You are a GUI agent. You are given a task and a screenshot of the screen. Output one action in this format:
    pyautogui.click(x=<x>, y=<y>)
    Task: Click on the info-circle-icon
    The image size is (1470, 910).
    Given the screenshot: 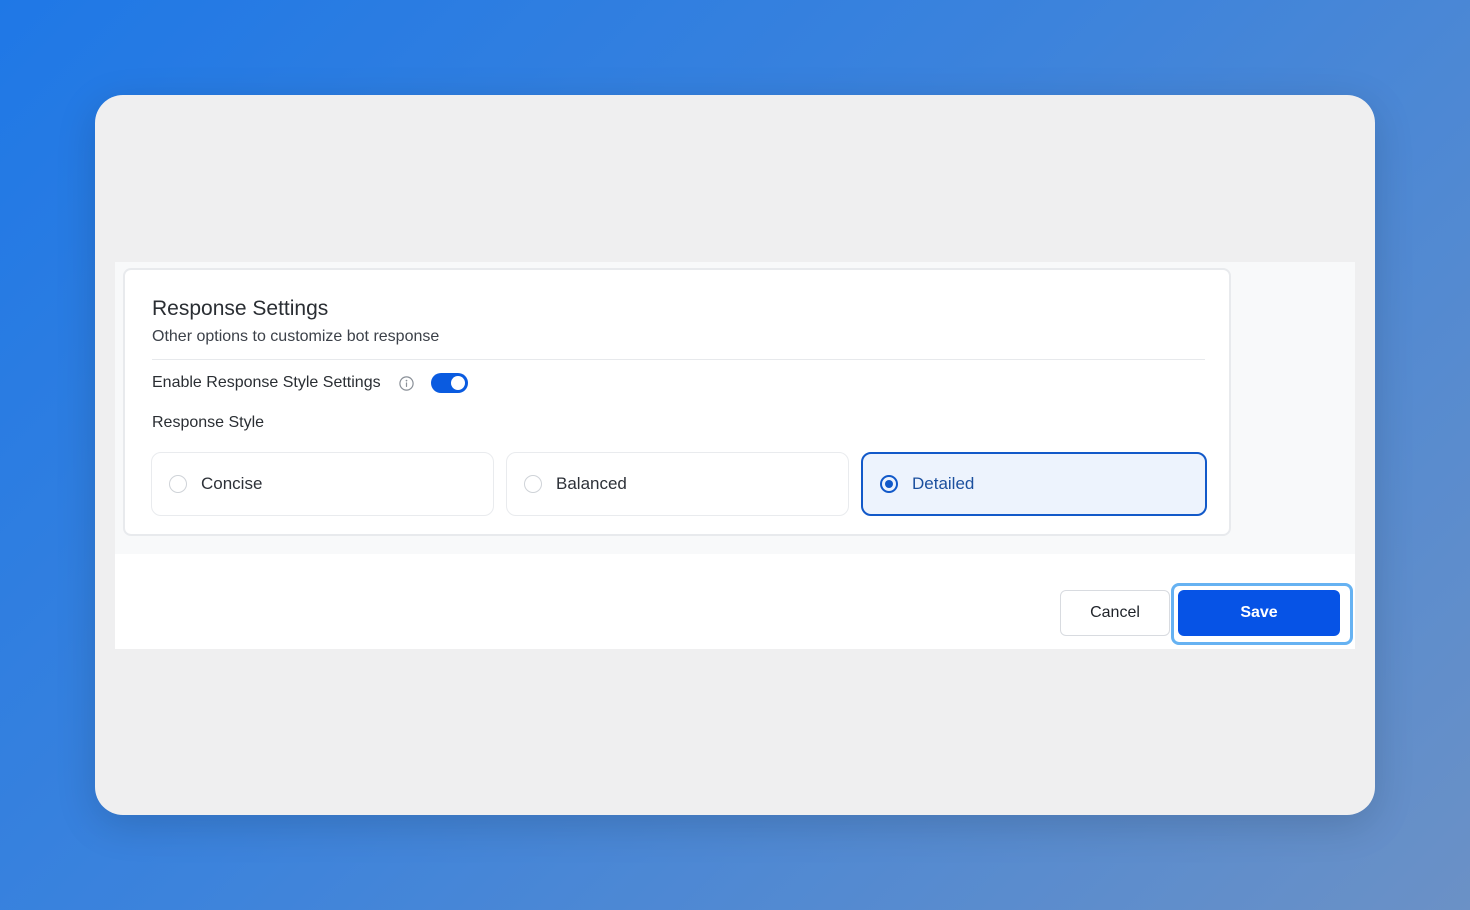 What is the action you would take?
    pyautogui.click(x=406, y=383)
    